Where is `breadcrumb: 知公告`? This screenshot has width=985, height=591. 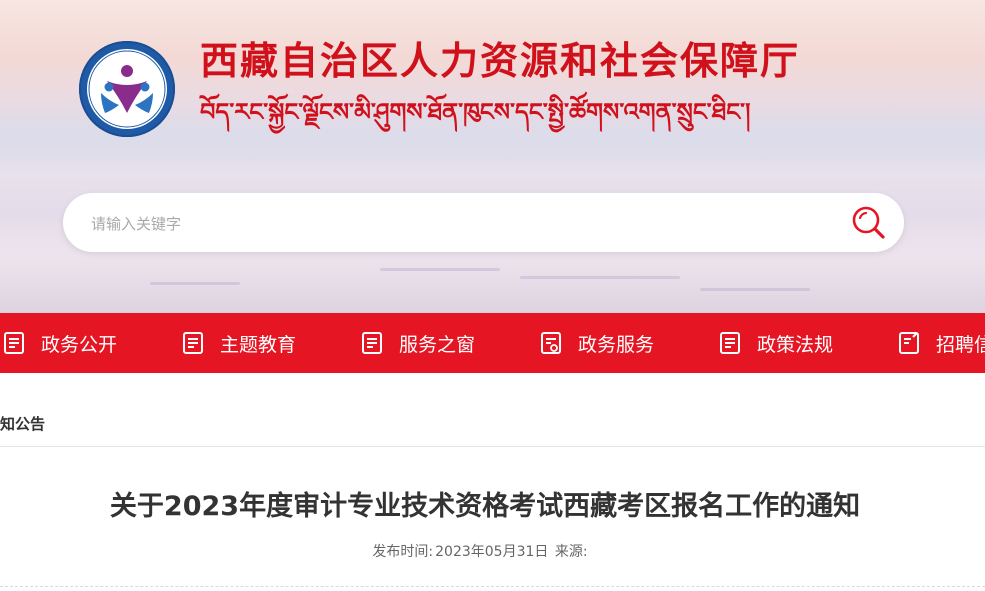
breadcrumb: 知公告 is located at coordinates (22, 424).